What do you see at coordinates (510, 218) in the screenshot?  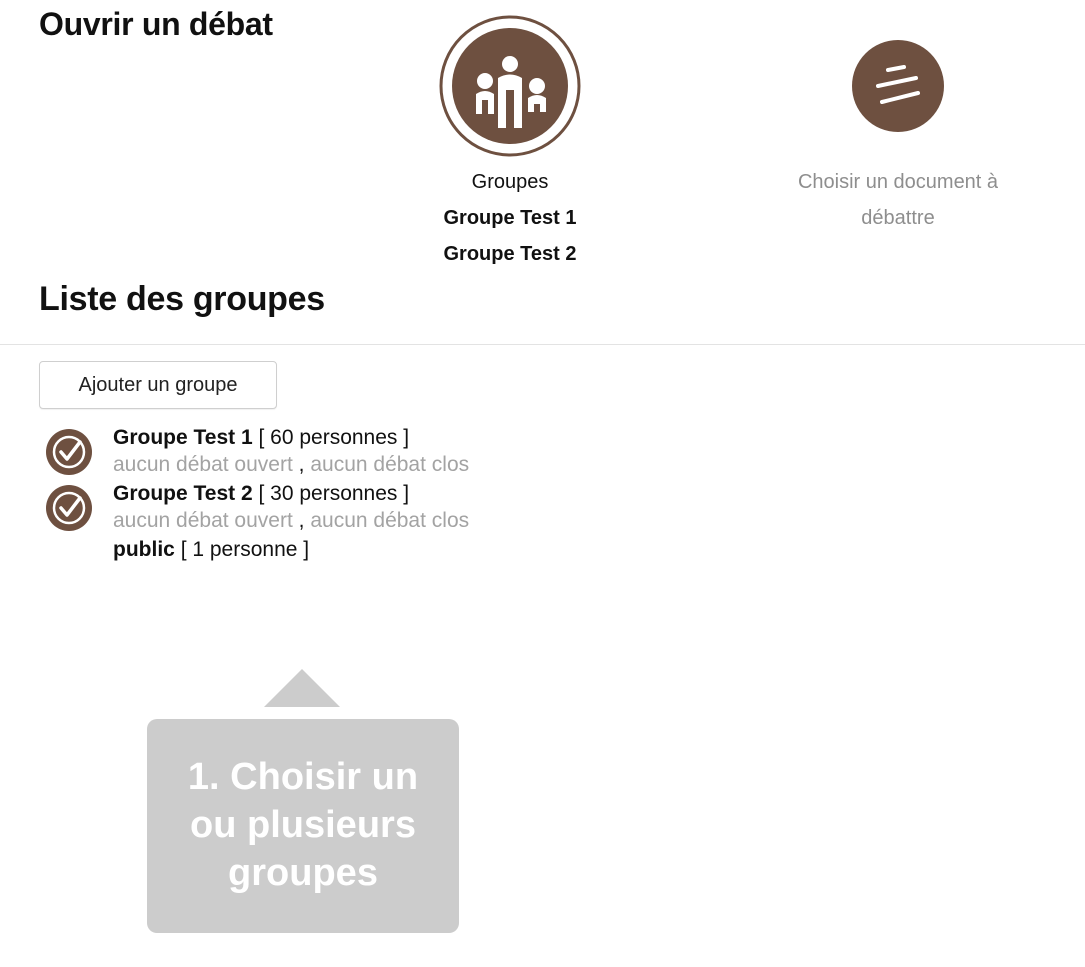 I see `selected-group-name: Groupe Test 1` at bounding box center [510, 218].